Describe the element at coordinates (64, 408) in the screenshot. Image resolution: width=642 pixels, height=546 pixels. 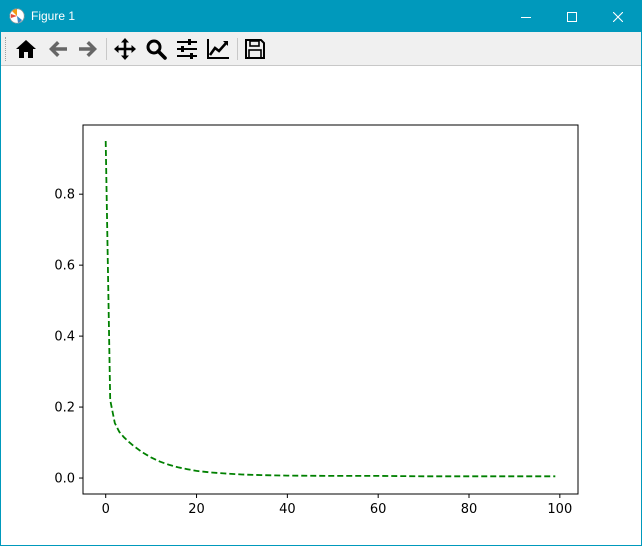
I see `y-tick-label: 0.2` at that location.